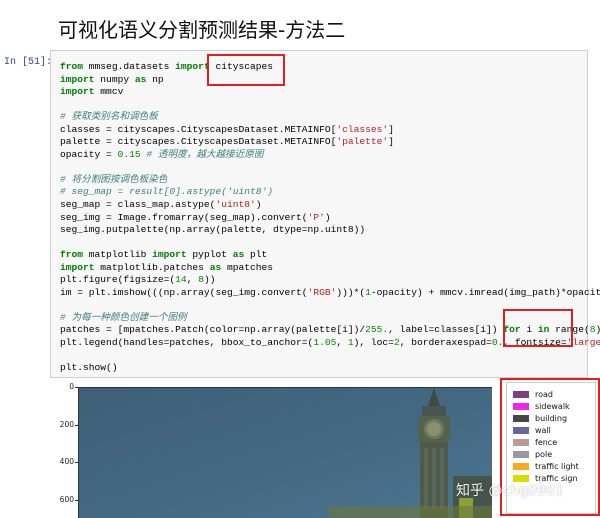 The height and width of the screenshot is (518, 600). I want to click on tower-shape, so click(434, 453).